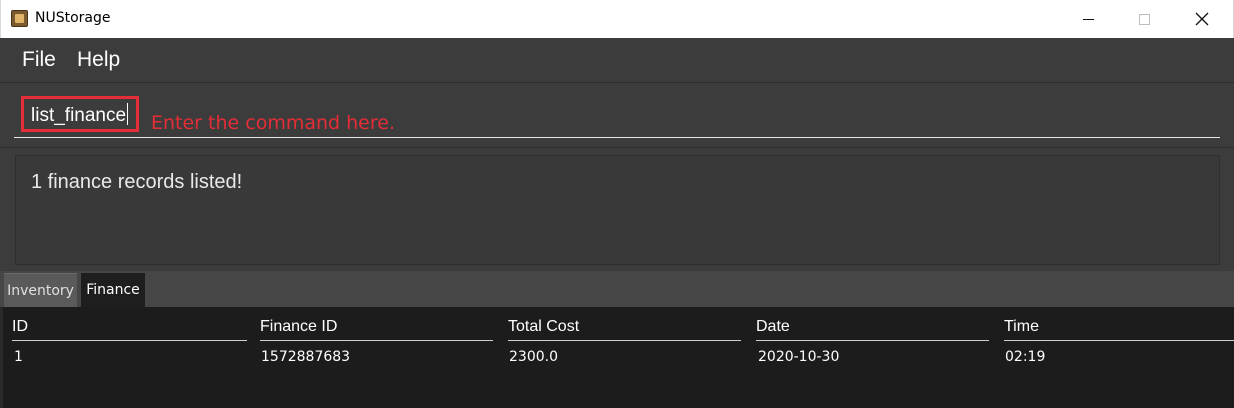 Image resolution: width=1234 pixels, height=408 pixels. I want to click on close-button, so click(1202, 19).